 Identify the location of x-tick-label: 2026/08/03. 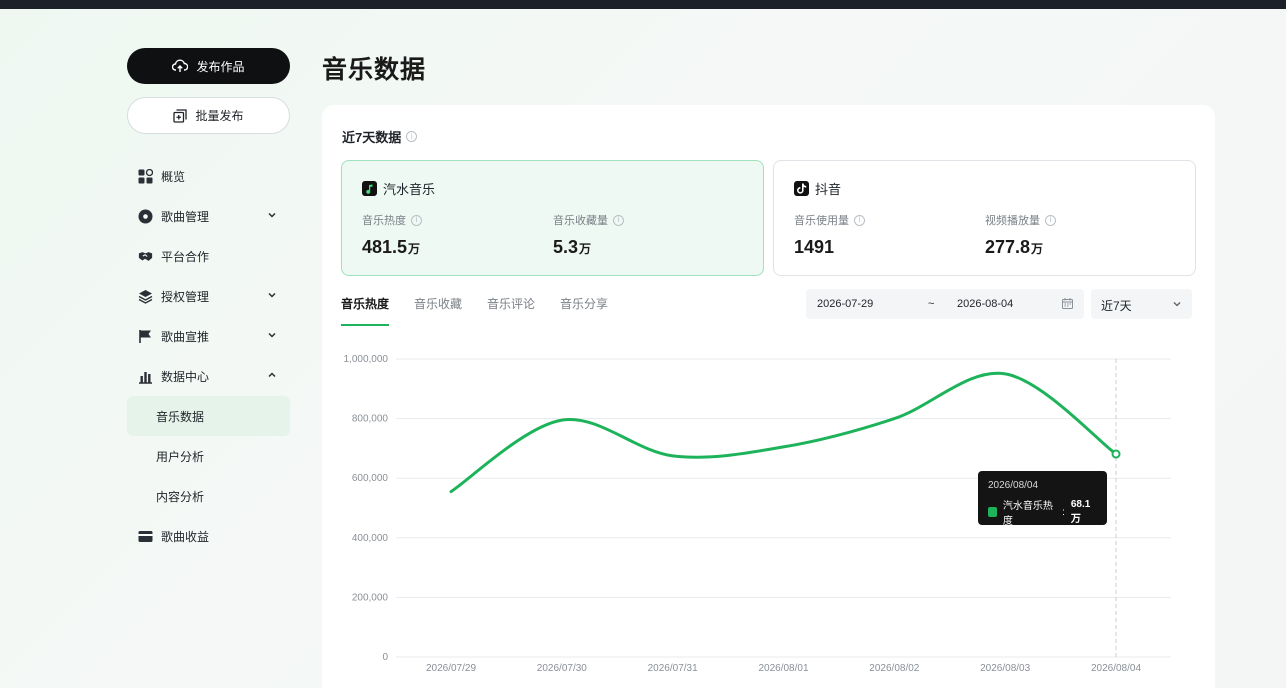
(1005, 668).